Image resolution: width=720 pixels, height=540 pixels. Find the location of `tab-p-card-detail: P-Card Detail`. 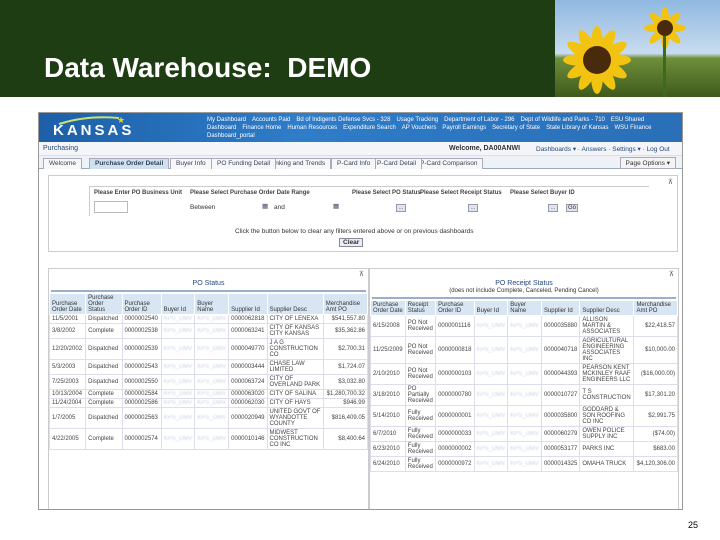

tab-p-card-detail: P-Card Detail is located at coordinates (397, 163).